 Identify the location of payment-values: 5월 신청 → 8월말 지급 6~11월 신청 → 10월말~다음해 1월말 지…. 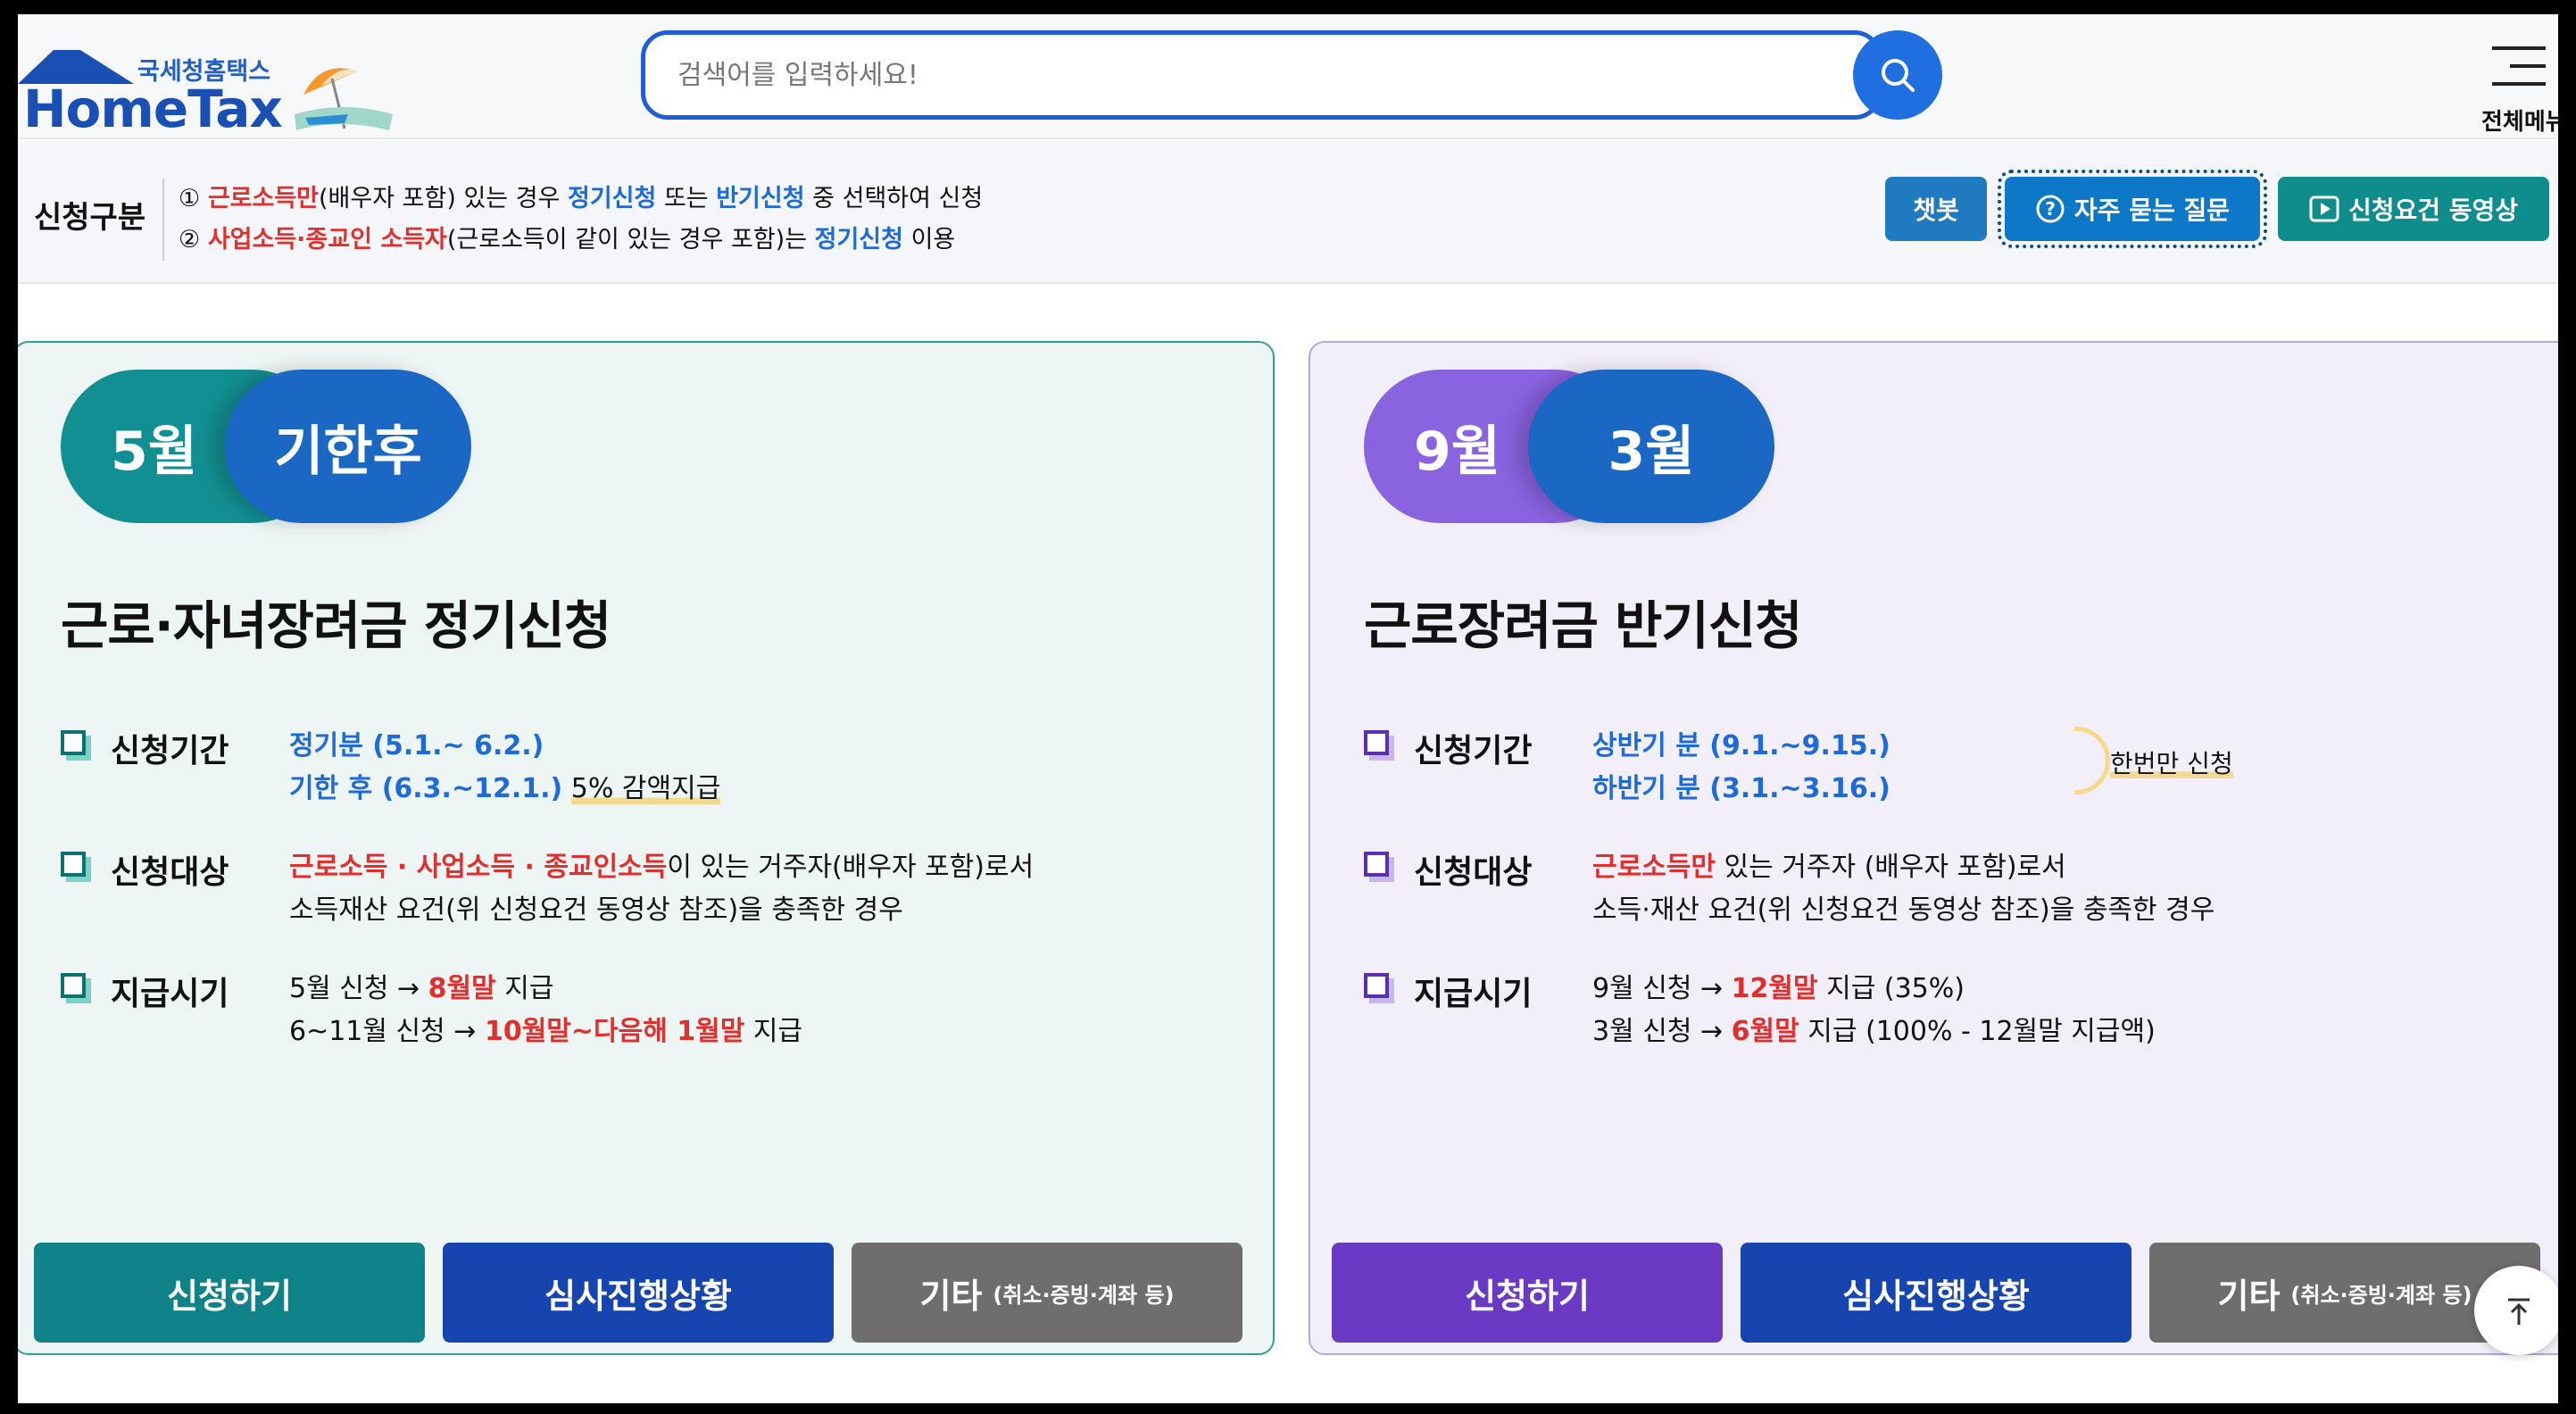
(545, 1010).